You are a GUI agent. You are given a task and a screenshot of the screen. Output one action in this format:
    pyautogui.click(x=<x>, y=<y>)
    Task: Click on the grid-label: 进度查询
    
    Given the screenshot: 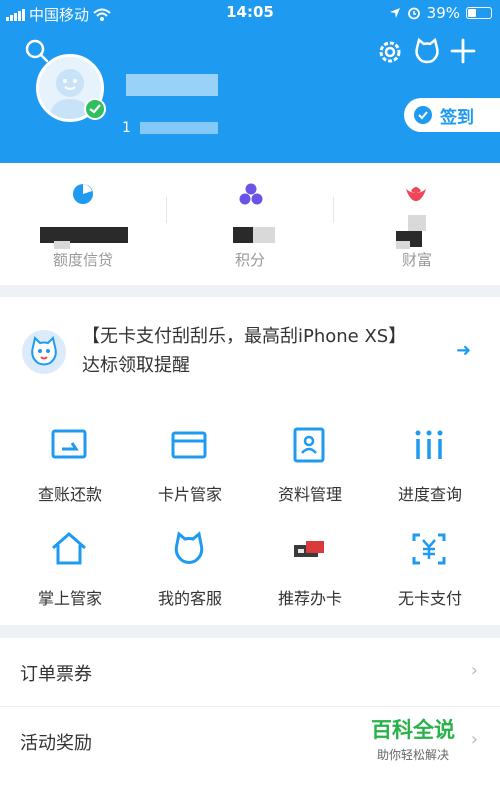 What is the action you would take?
    pyautogui.click(x=429, y=494)
    